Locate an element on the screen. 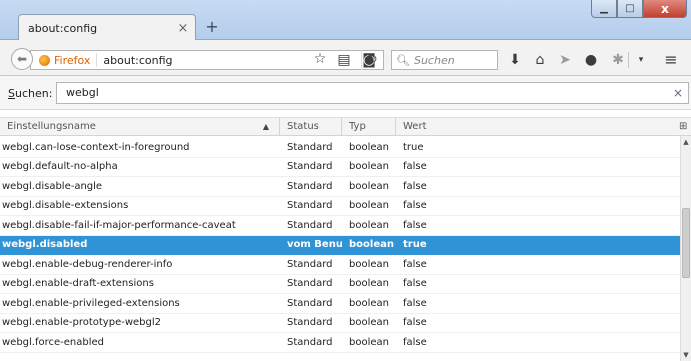 The width and height of the screenshot is (691, 361). scroll-down-icon: ▼ is located at coordinates (686, 355).